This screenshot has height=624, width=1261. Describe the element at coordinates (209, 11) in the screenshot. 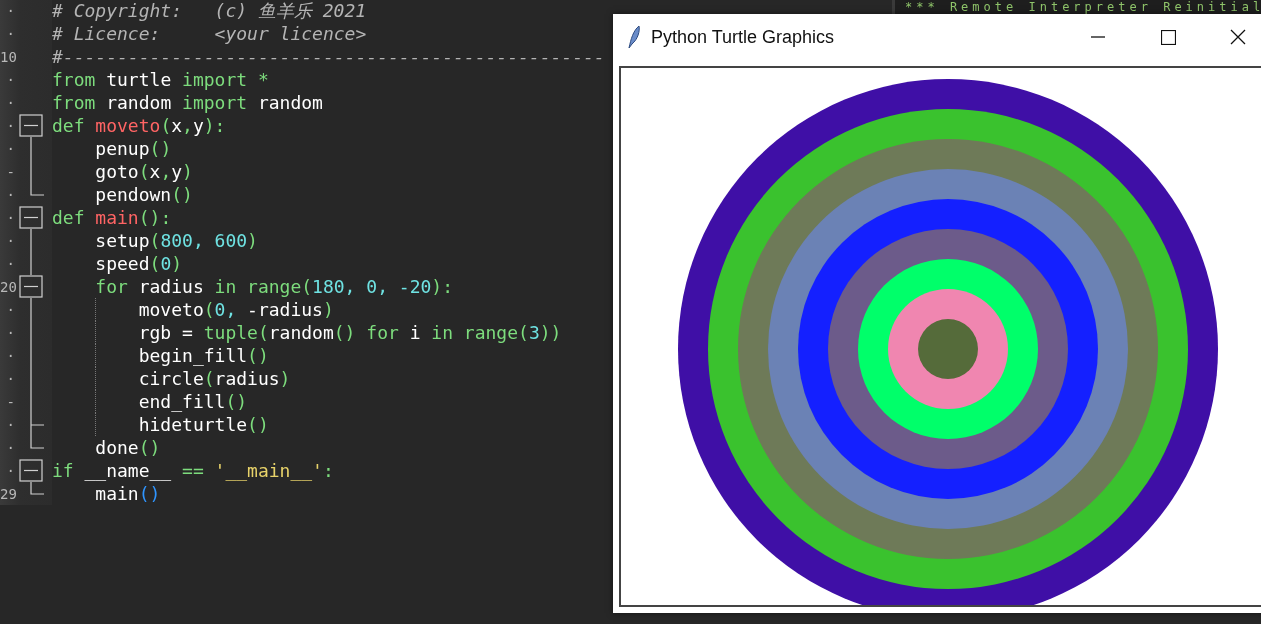

I see `code-line: # Copyright: (c) 鱼羊乐 2021` at that location.